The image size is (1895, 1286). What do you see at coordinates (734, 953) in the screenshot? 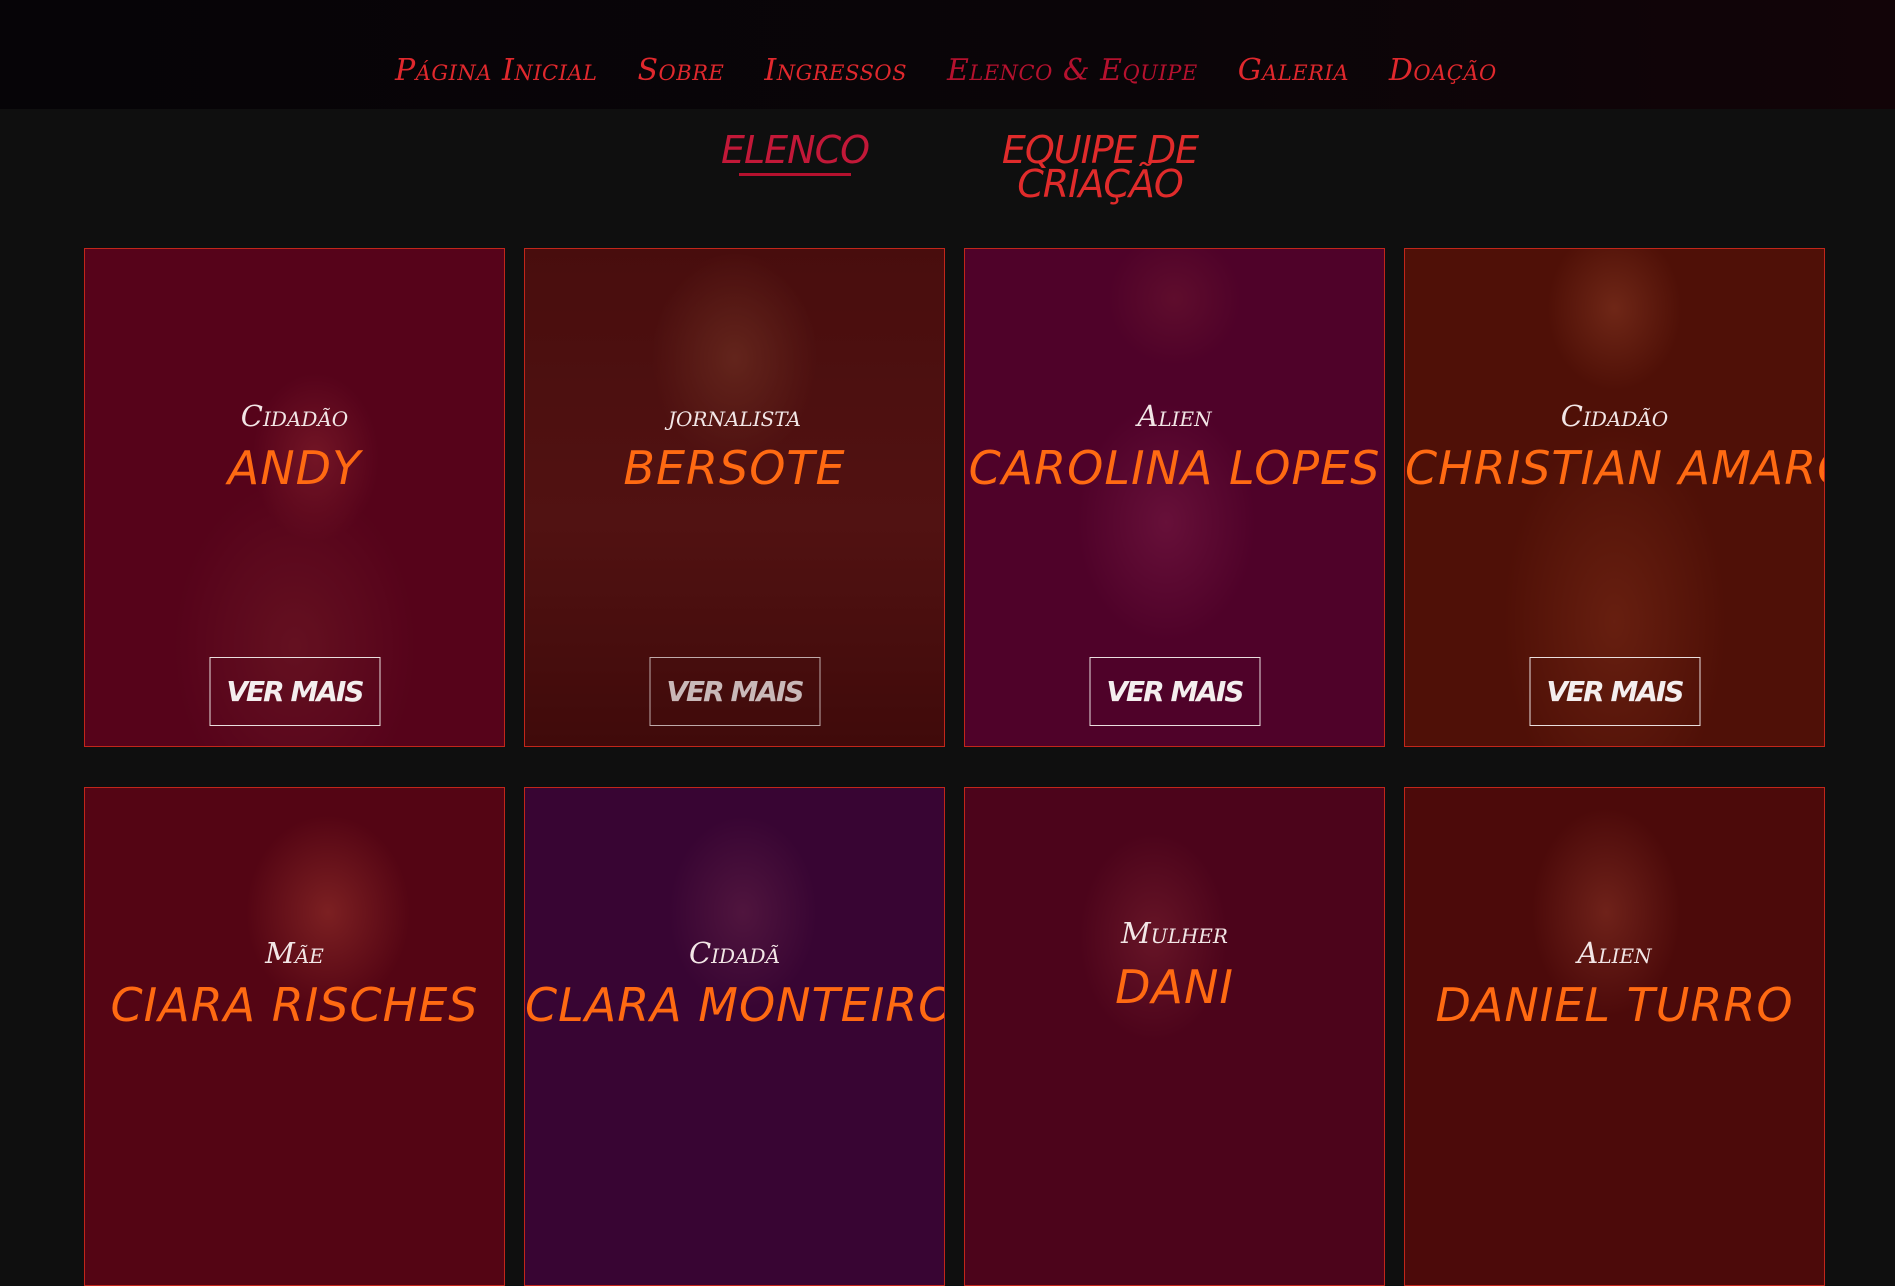
I see `character-role: Cidadã` at bounding box center [734, 953].